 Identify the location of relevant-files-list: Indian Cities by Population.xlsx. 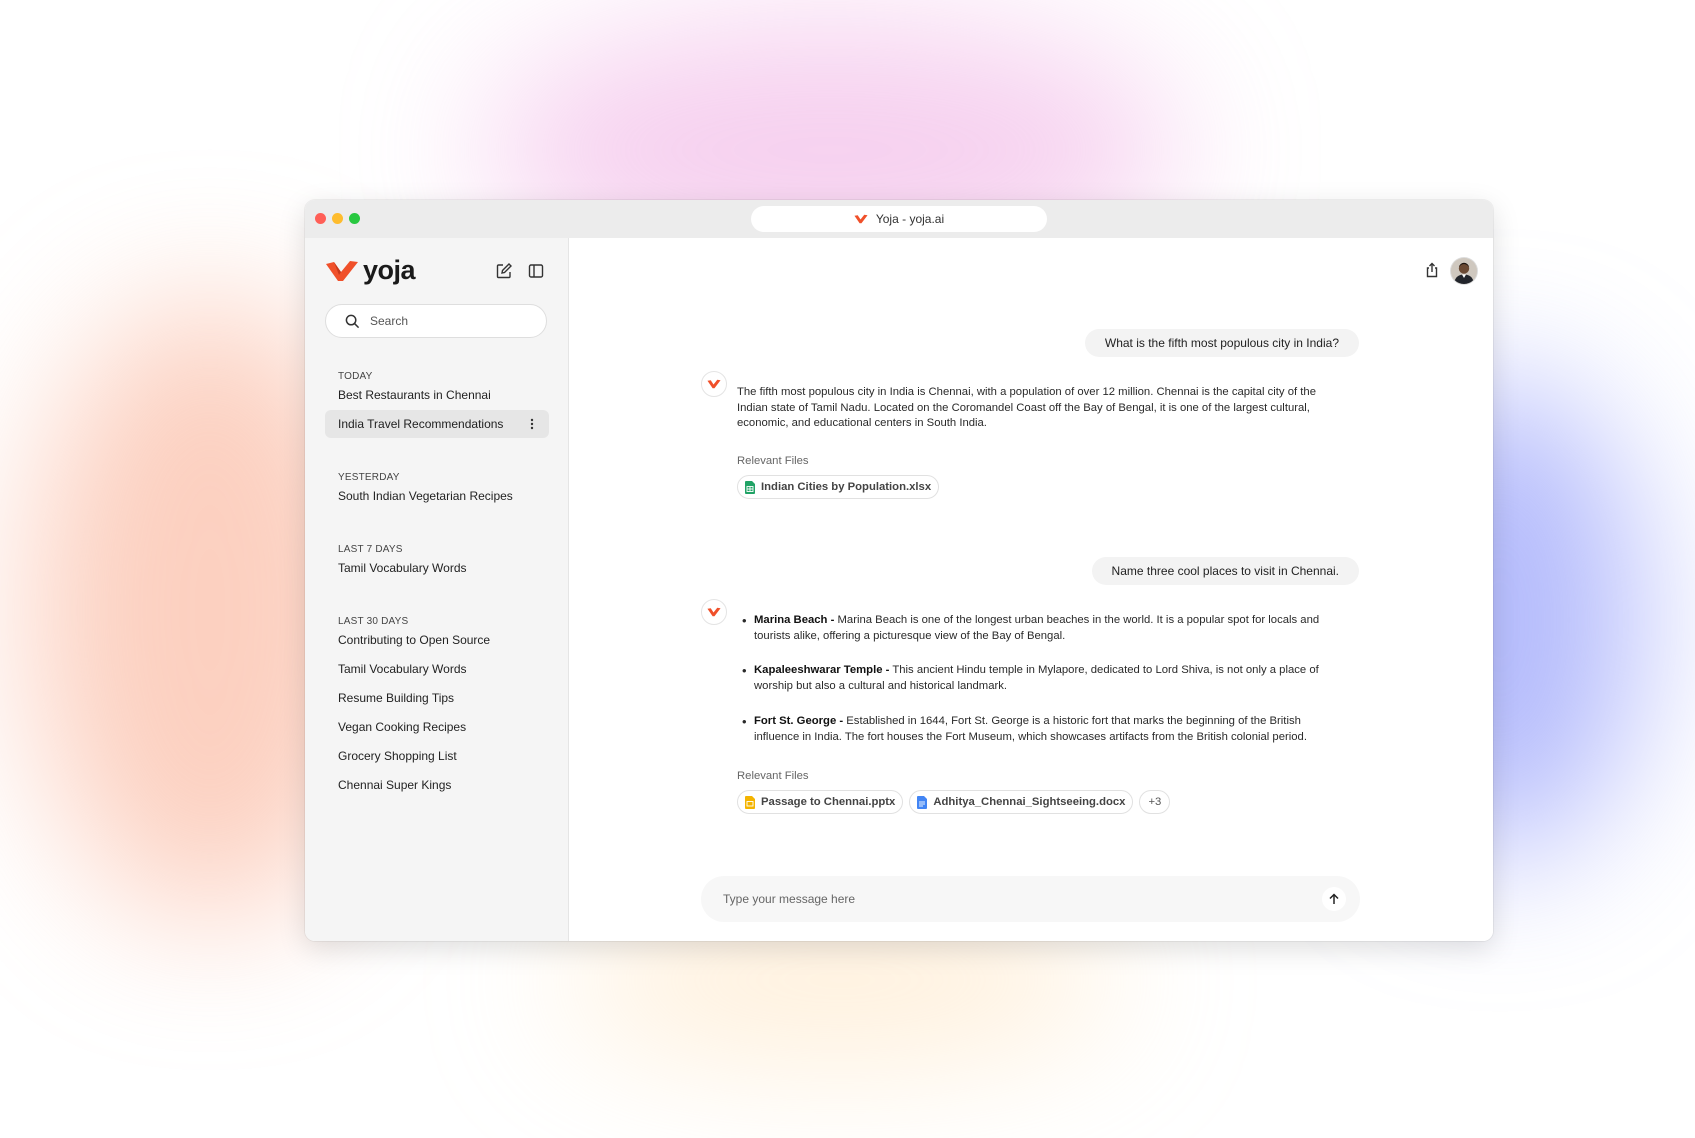
(838, 487).